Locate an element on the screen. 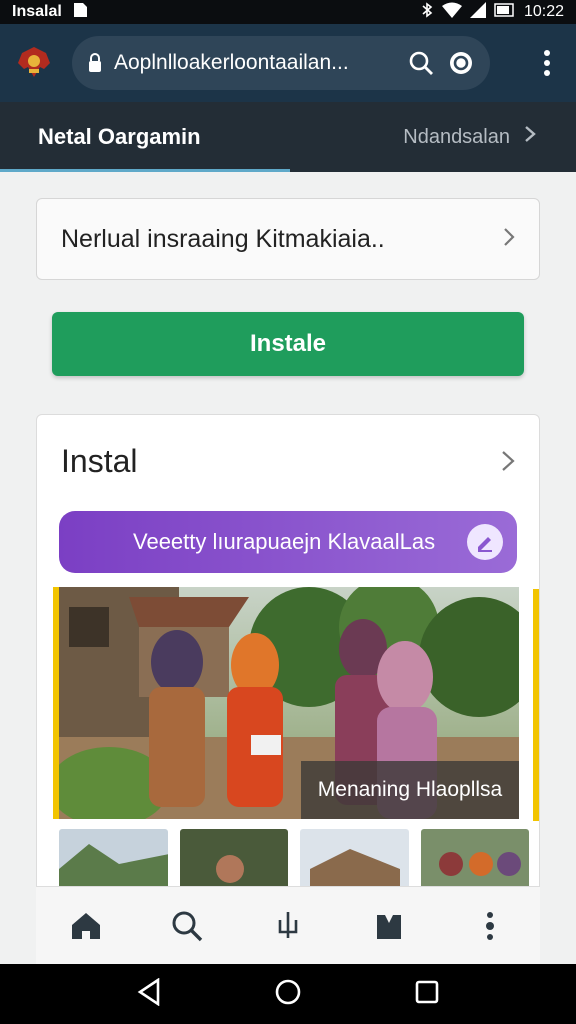 Image resolution: width=576 pixels, height=1024 pixels. photo-caption: Menaning Hlaopllsa is located at coordinates (410, 790).